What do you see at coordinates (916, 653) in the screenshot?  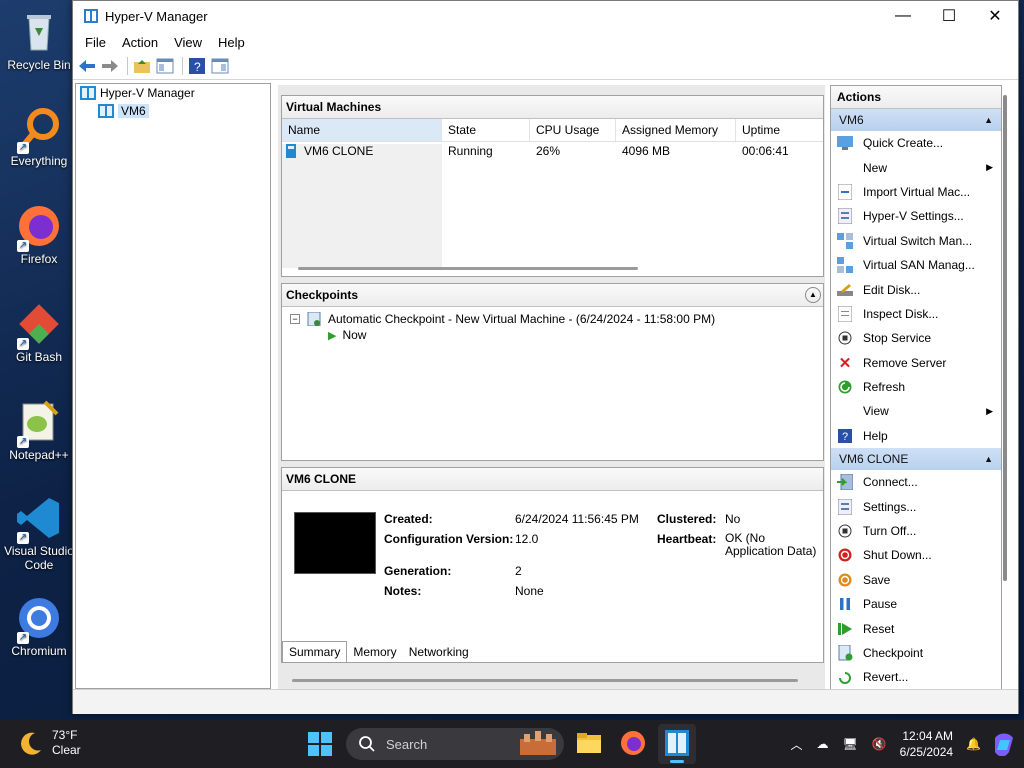 I see `action-checkpoint: Checkpoint` at bounding box center [916, 653].